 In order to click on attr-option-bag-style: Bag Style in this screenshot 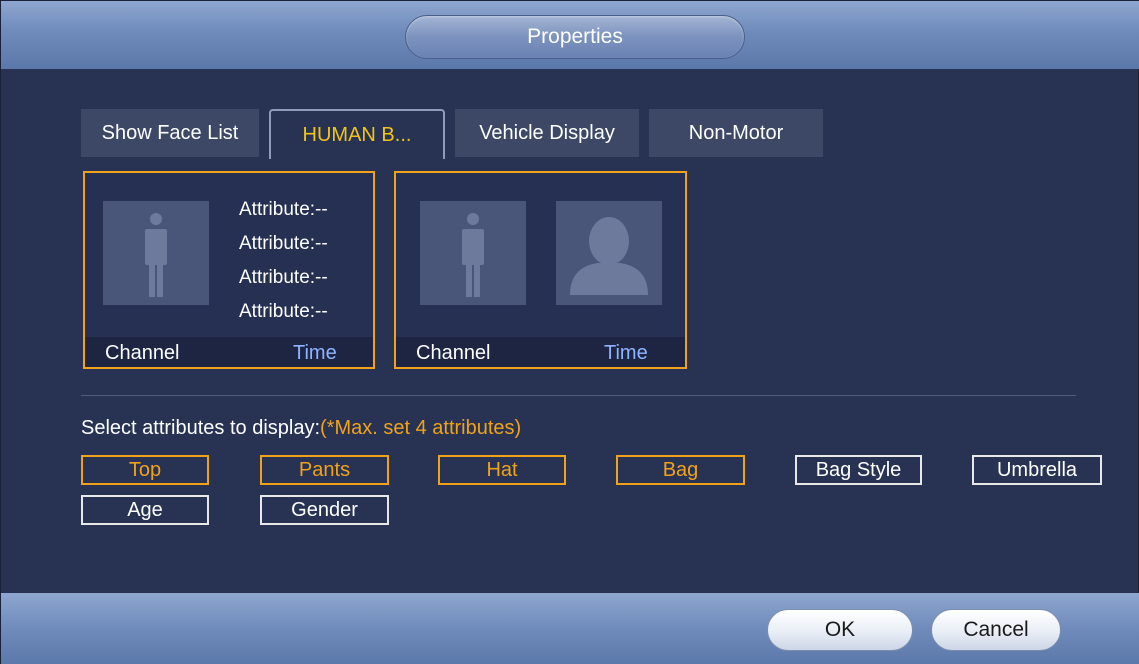, I will do `click(858, 470)`.